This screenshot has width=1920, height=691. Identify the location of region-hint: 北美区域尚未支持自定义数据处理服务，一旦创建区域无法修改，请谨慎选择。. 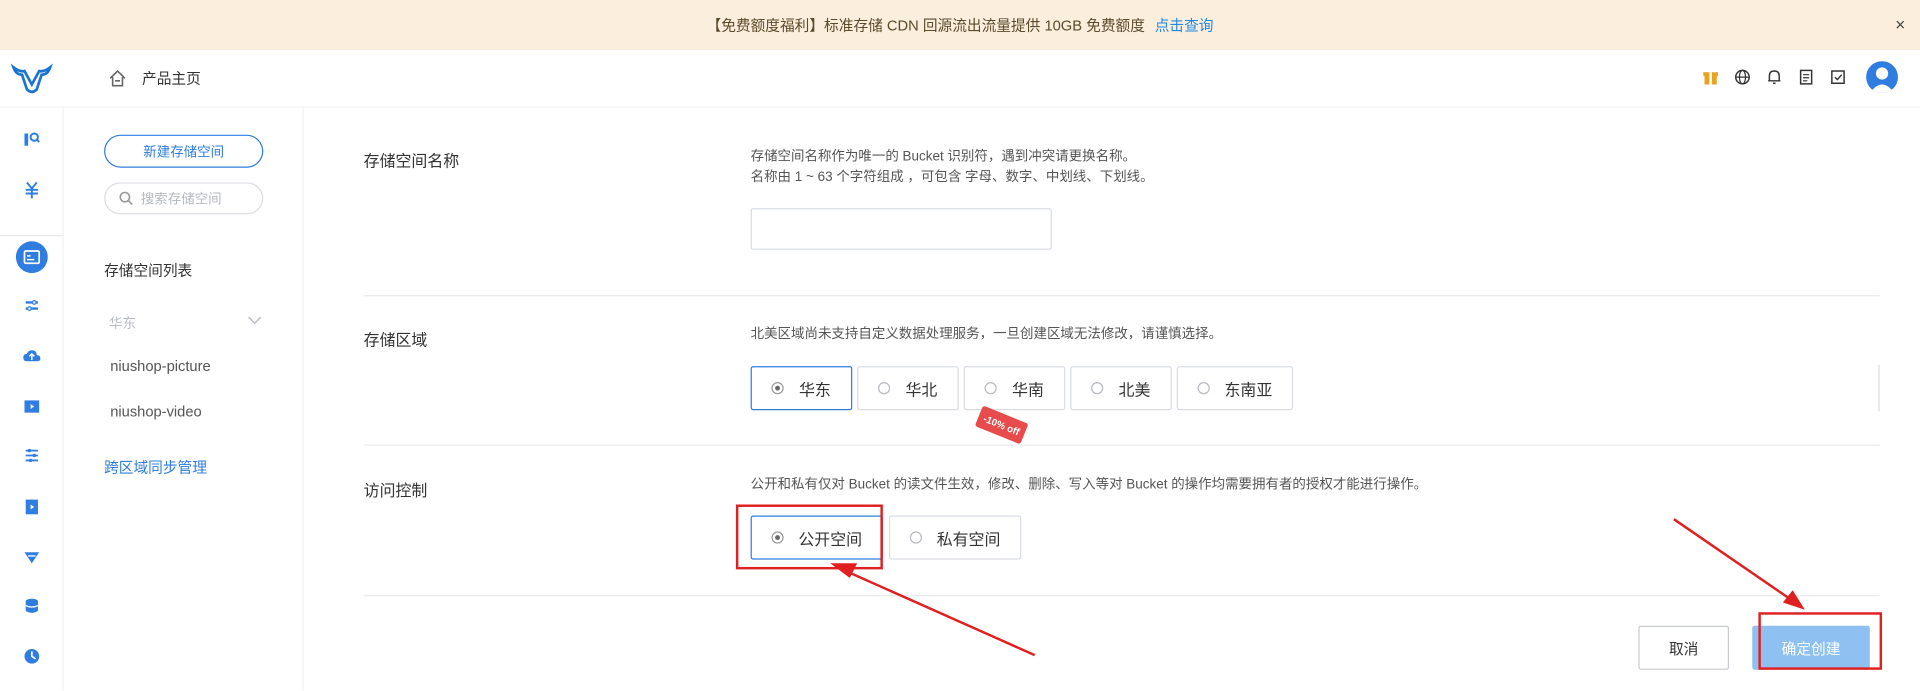
(986, 334).